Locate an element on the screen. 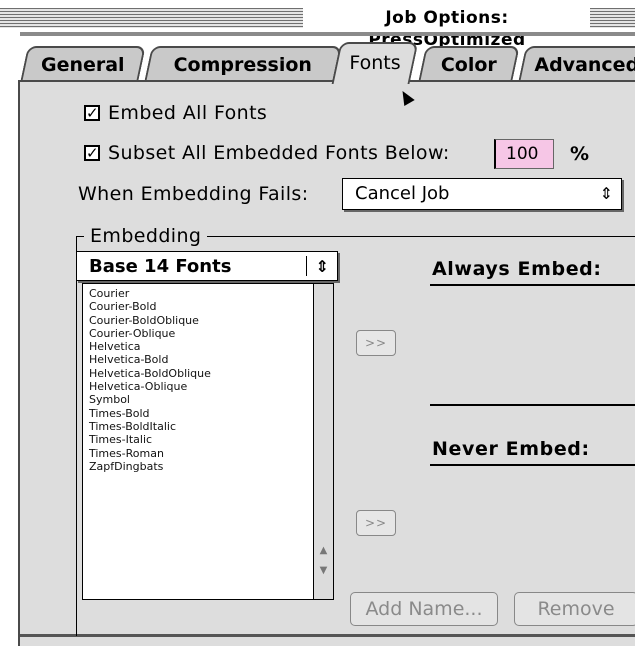 This screenshot has height=646, width=635. tab-fonts-label: Fonts is located at coordinates (375, 63).